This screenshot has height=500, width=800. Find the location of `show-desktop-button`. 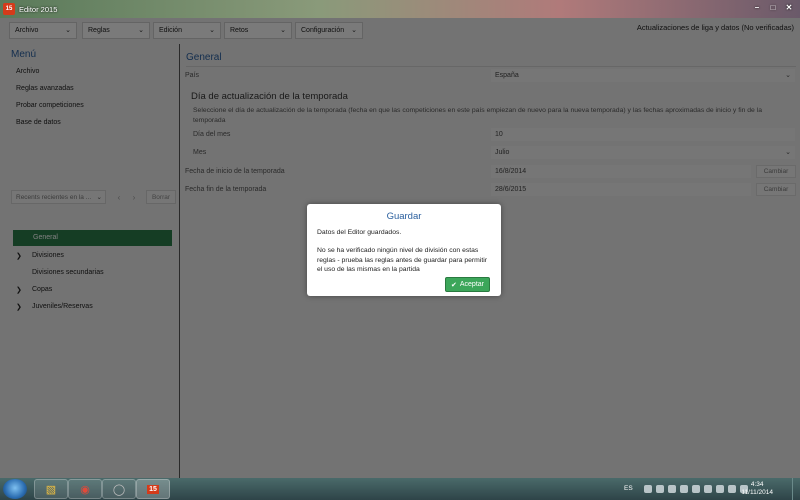

show-desktop-button is located at coordinates (796, 489).